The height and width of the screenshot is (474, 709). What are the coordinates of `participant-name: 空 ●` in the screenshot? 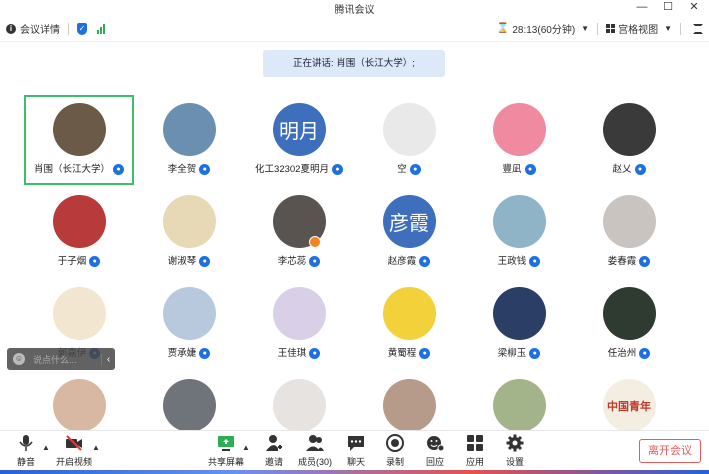 It's located at (409, 168).